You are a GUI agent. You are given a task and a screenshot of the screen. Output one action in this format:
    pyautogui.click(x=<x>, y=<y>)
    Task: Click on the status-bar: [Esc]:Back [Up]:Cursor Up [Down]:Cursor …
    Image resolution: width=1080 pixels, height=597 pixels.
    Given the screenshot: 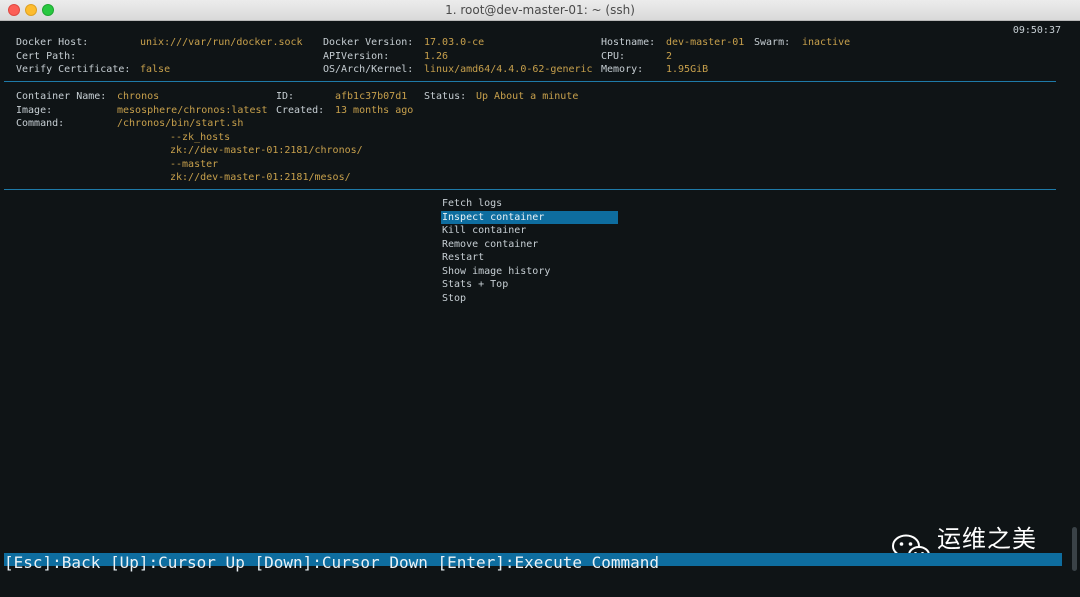 What is the action you would take?
    pyautogui.click(x=533, y=562)
    